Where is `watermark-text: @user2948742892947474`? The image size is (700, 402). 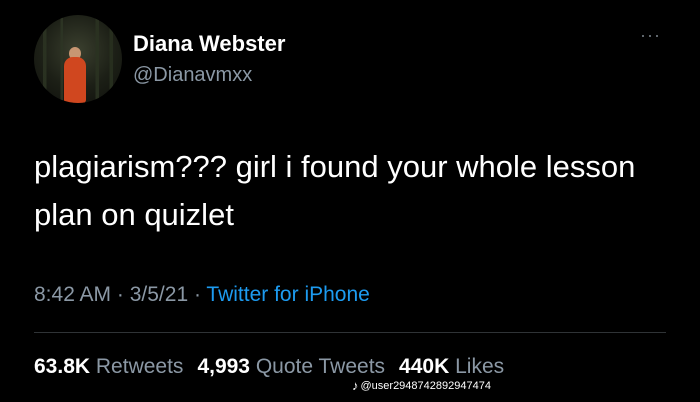 watermark-text: @user2948742892947474 is located at coordinates (425, 385).